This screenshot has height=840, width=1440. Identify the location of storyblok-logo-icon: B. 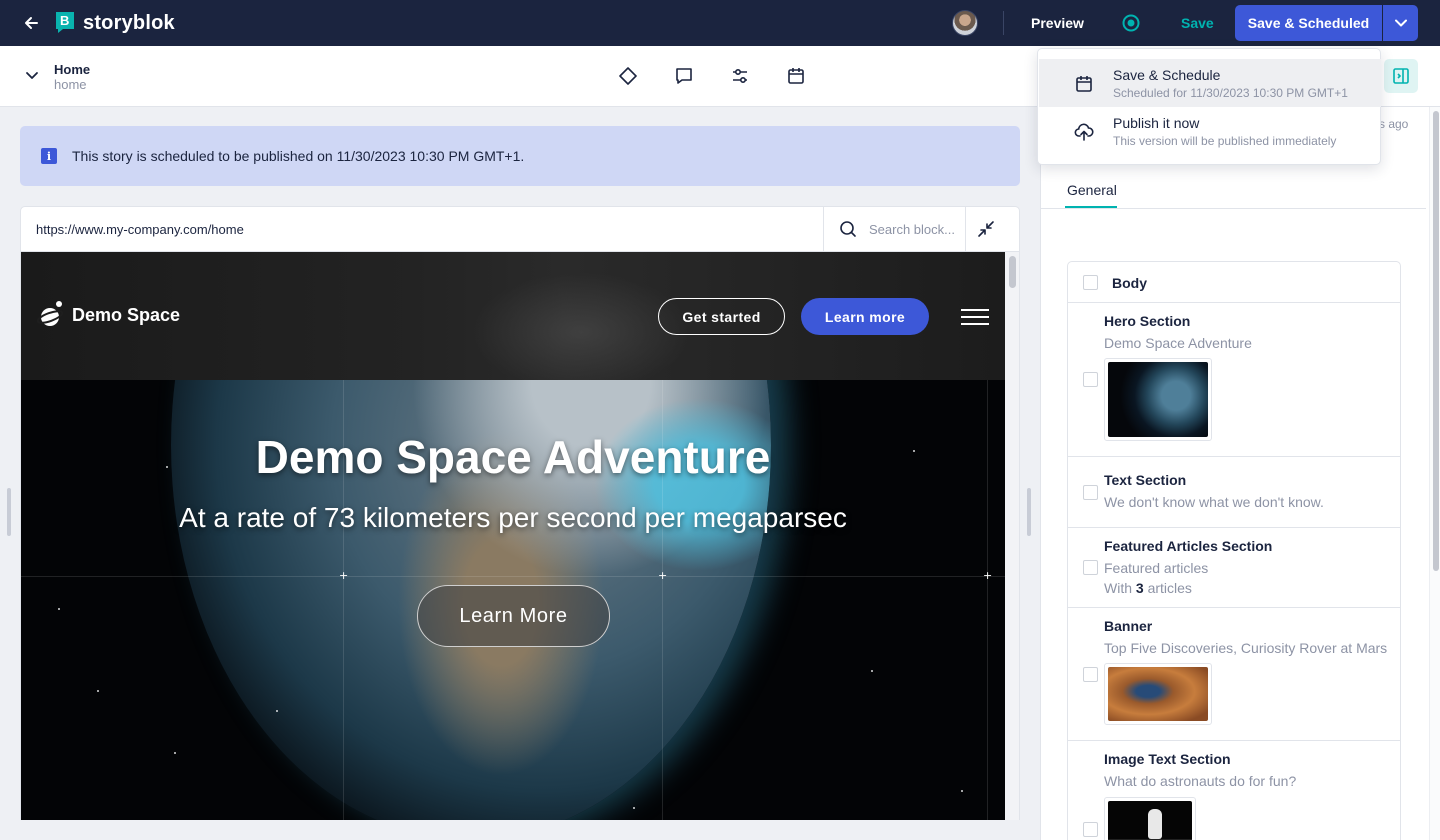
(65, 22).